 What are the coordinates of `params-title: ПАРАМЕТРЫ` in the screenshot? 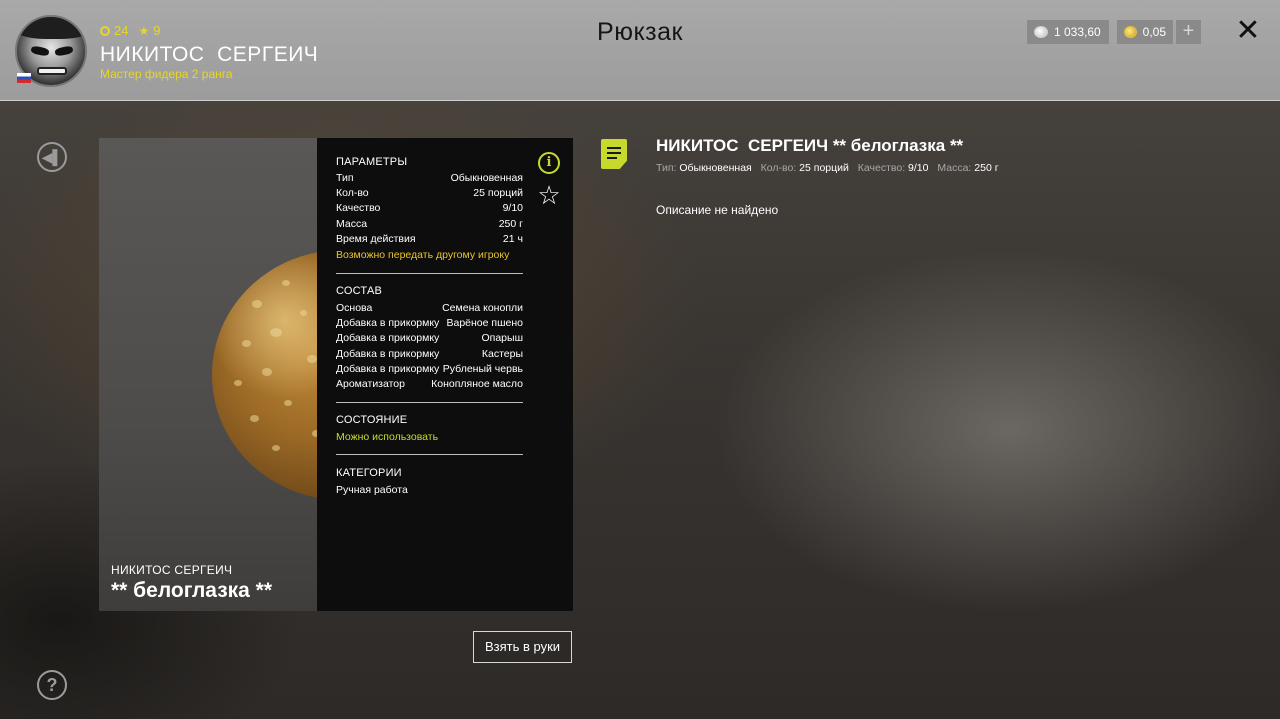 It's located at (372, 162).